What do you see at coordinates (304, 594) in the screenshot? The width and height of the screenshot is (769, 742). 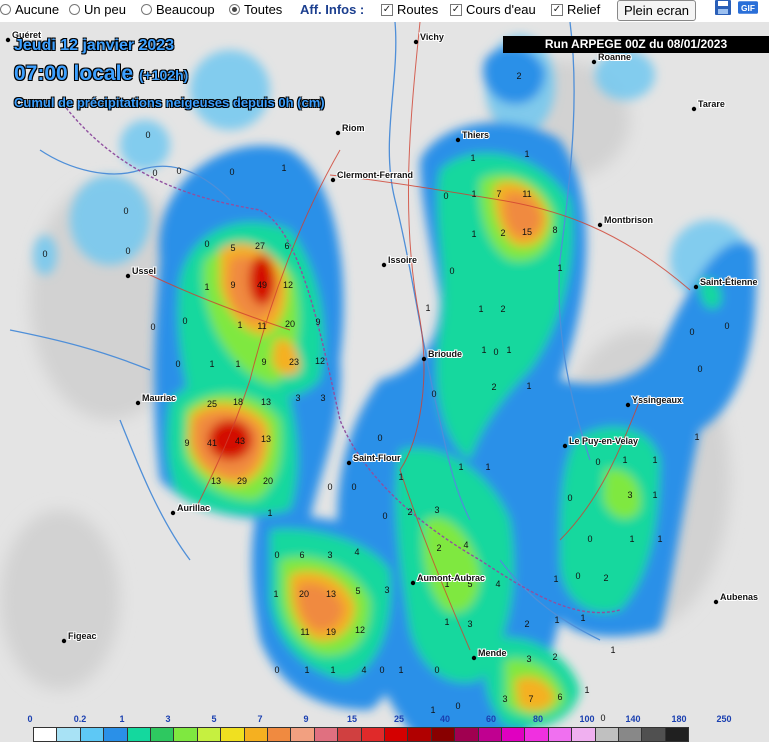 I see `precip-value: 20` at bounding box center [304, 594].